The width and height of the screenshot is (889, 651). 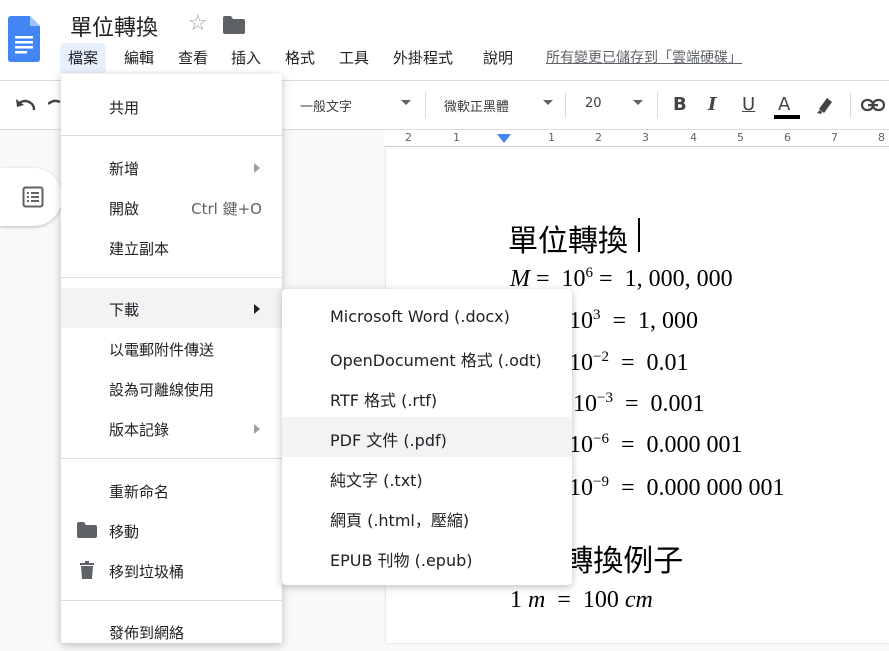 I want to click on style-caret-icon, so click(x=406, y=102).